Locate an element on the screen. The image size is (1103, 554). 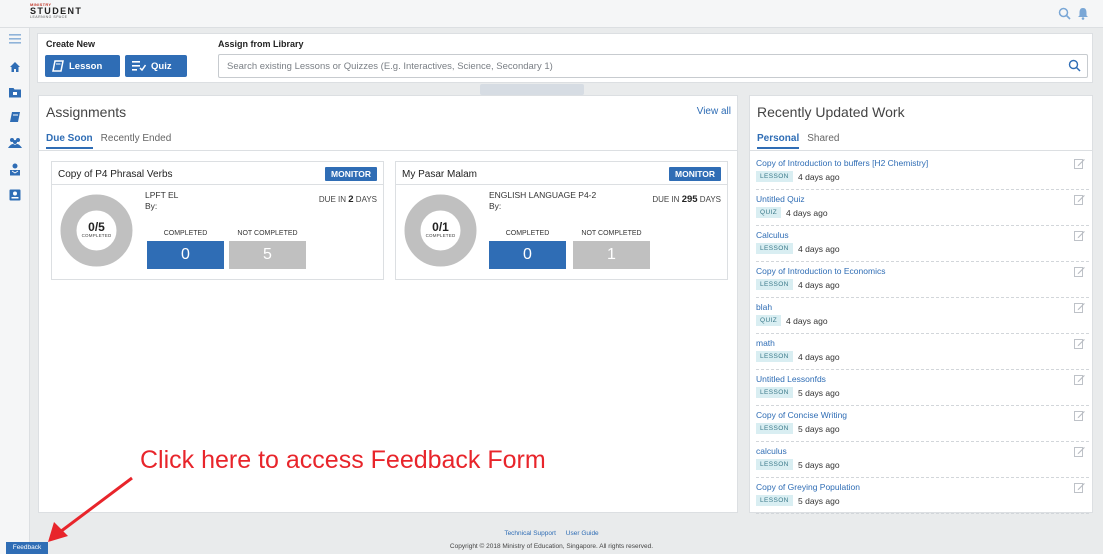
home-icon is located at coordinates (15, 67).